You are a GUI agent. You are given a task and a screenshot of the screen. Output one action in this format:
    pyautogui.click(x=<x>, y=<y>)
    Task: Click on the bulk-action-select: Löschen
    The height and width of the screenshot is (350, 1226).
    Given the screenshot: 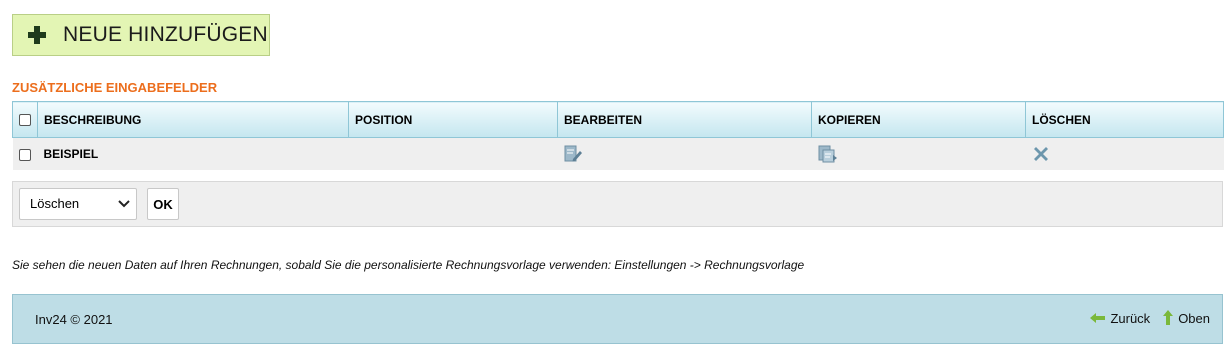 What is the action you would take?
    pyautogui.click(x=78, y=204)
    